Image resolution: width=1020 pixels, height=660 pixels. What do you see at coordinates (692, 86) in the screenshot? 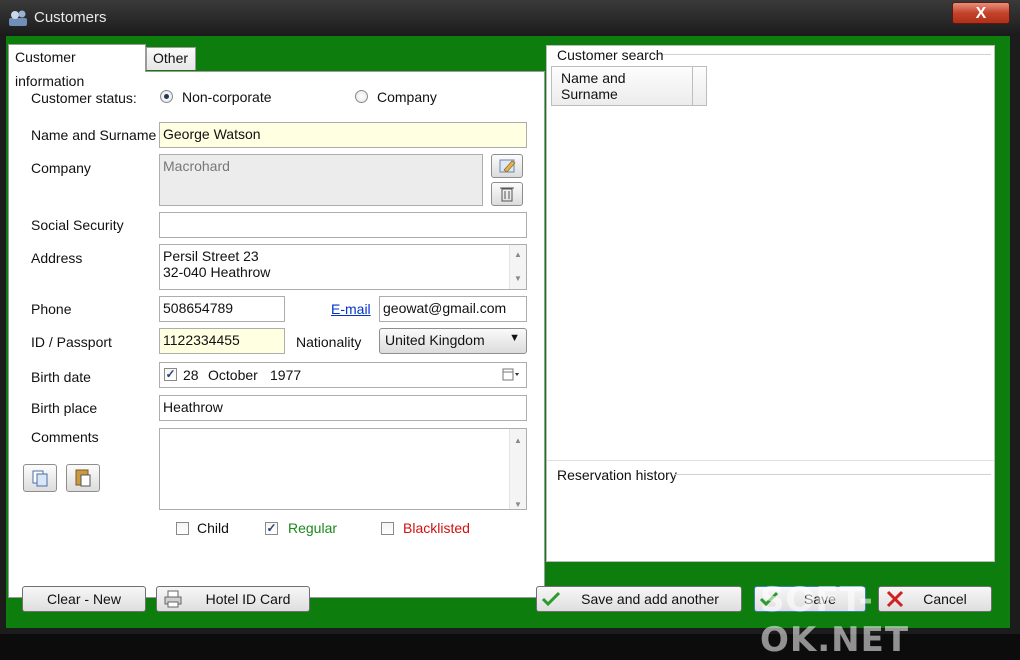
I see `grid-column-separator` at bounding box center [692, 86].